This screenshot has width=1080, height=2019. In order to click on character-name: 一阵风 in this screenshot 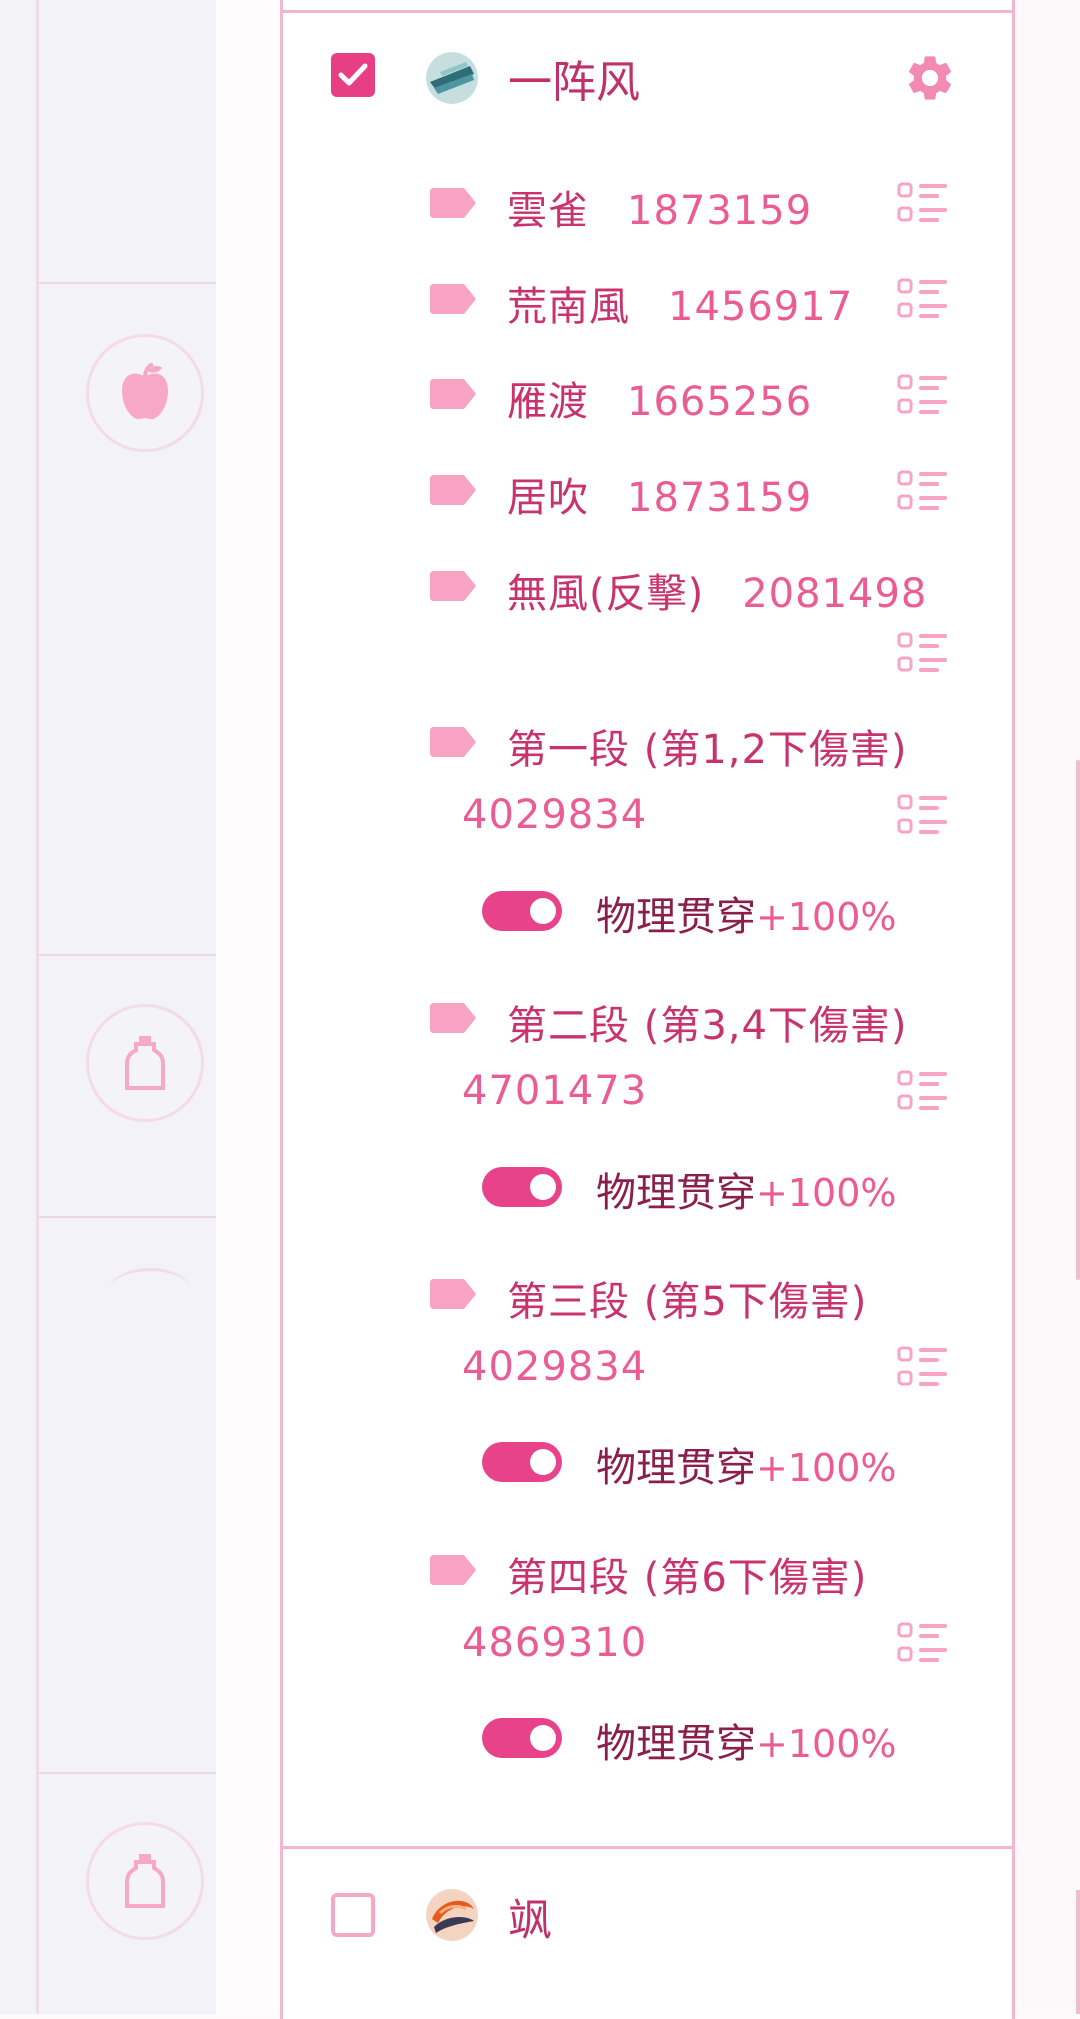, I will do `click(574, 82)`.